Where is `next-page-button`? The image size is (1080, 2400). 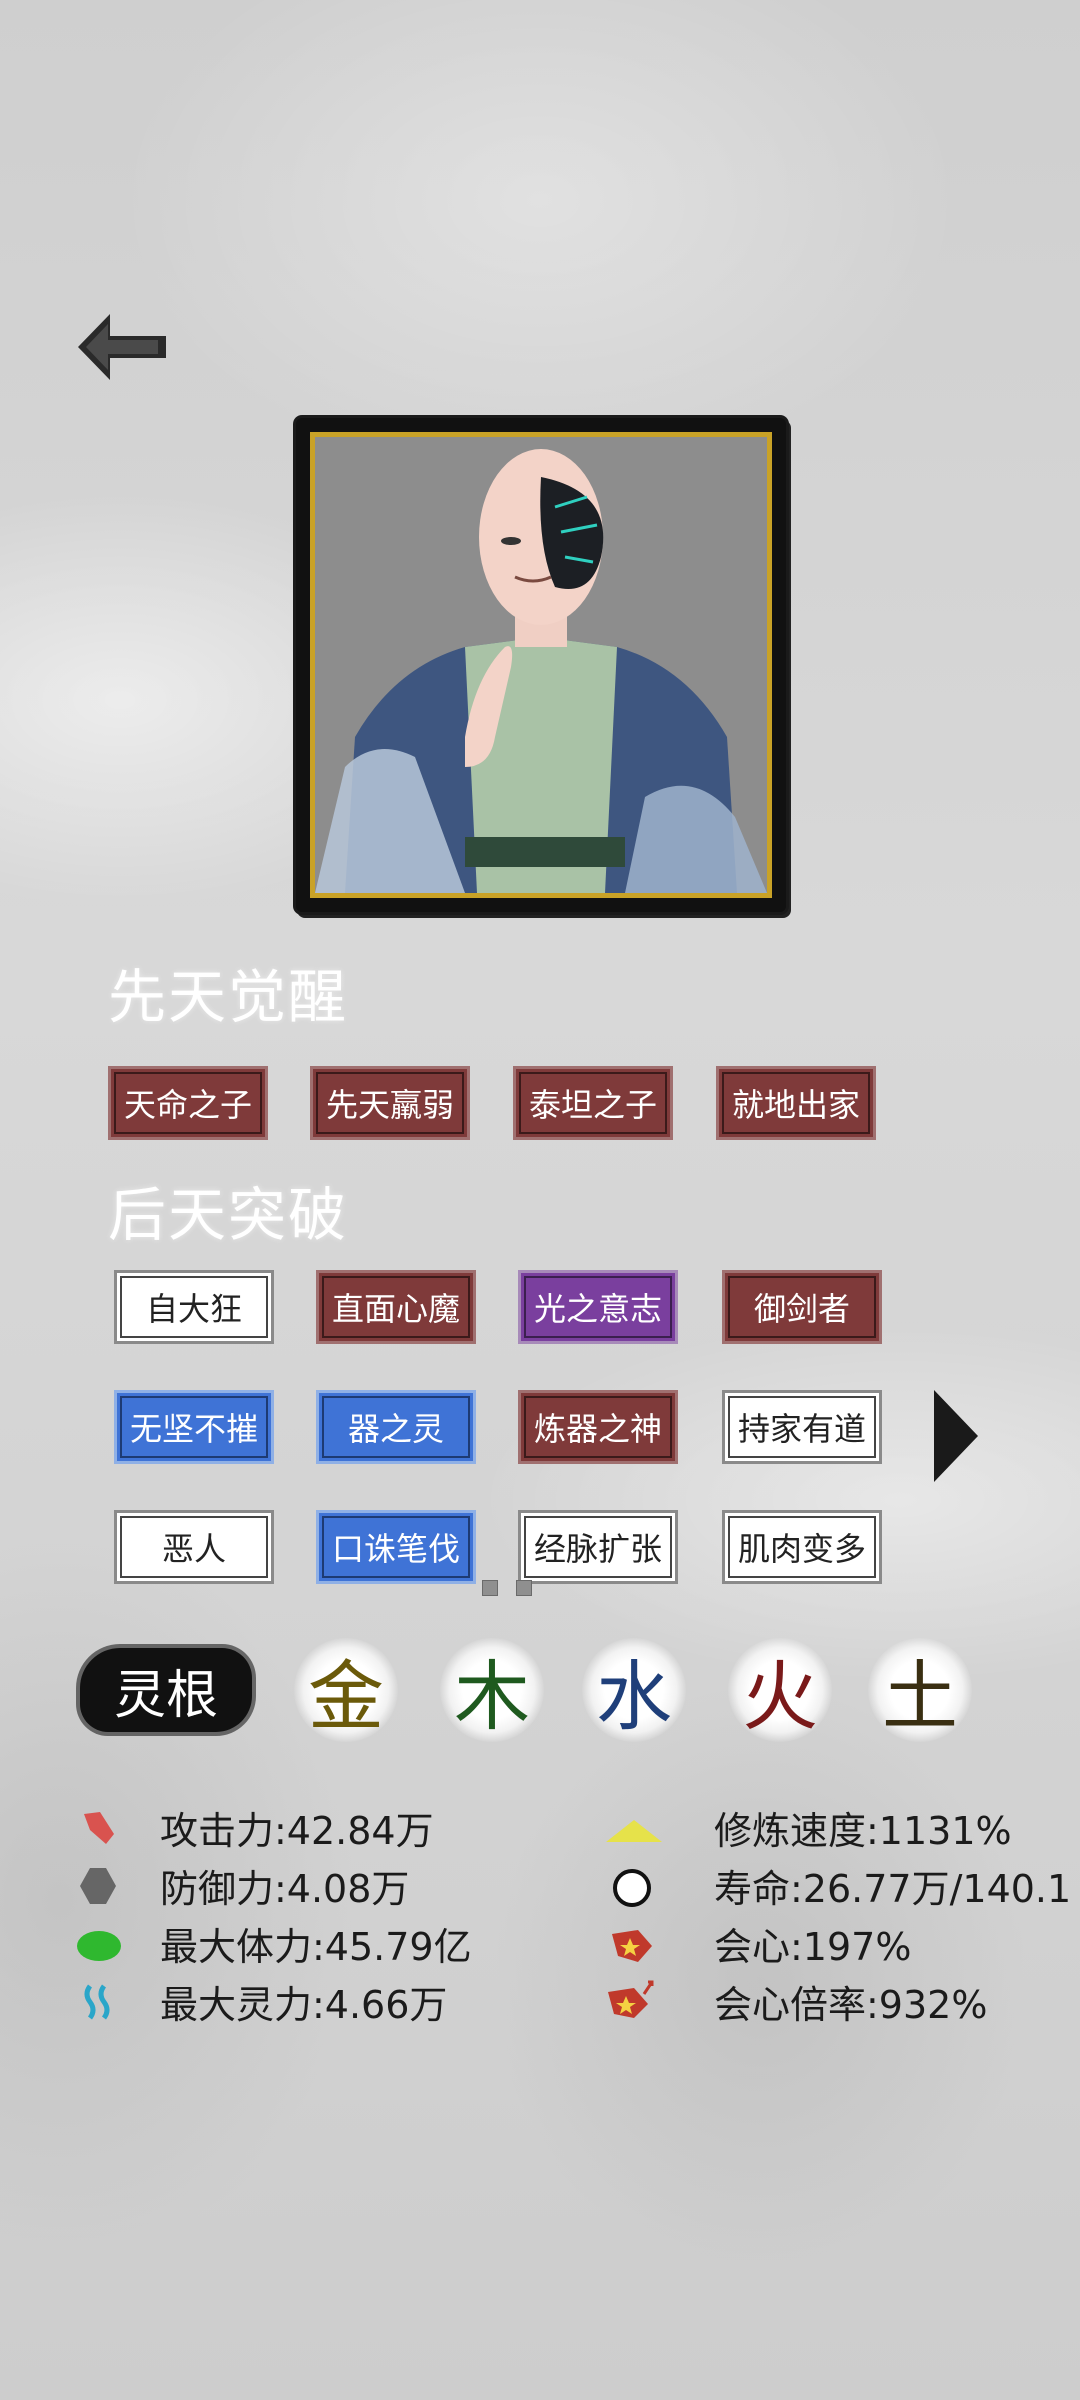
next-page-button is located at coordinates (956, 1436).